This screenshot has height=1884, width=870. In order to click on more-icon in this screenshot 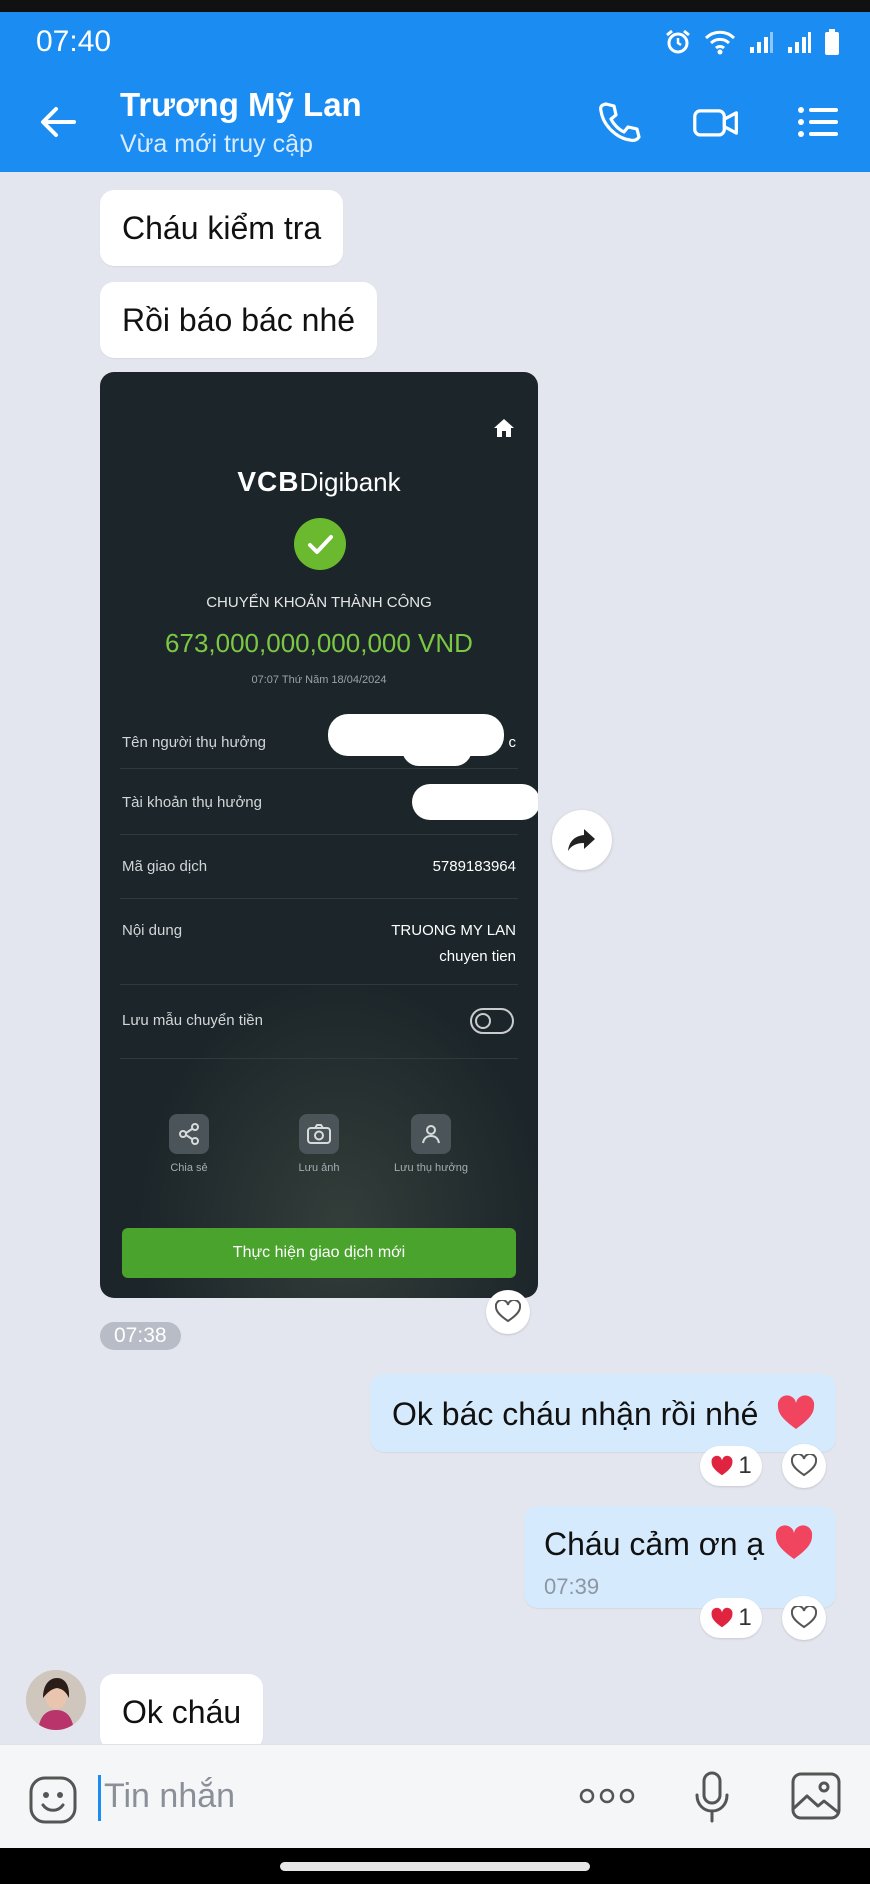, I will do `click(607, 1796)`.